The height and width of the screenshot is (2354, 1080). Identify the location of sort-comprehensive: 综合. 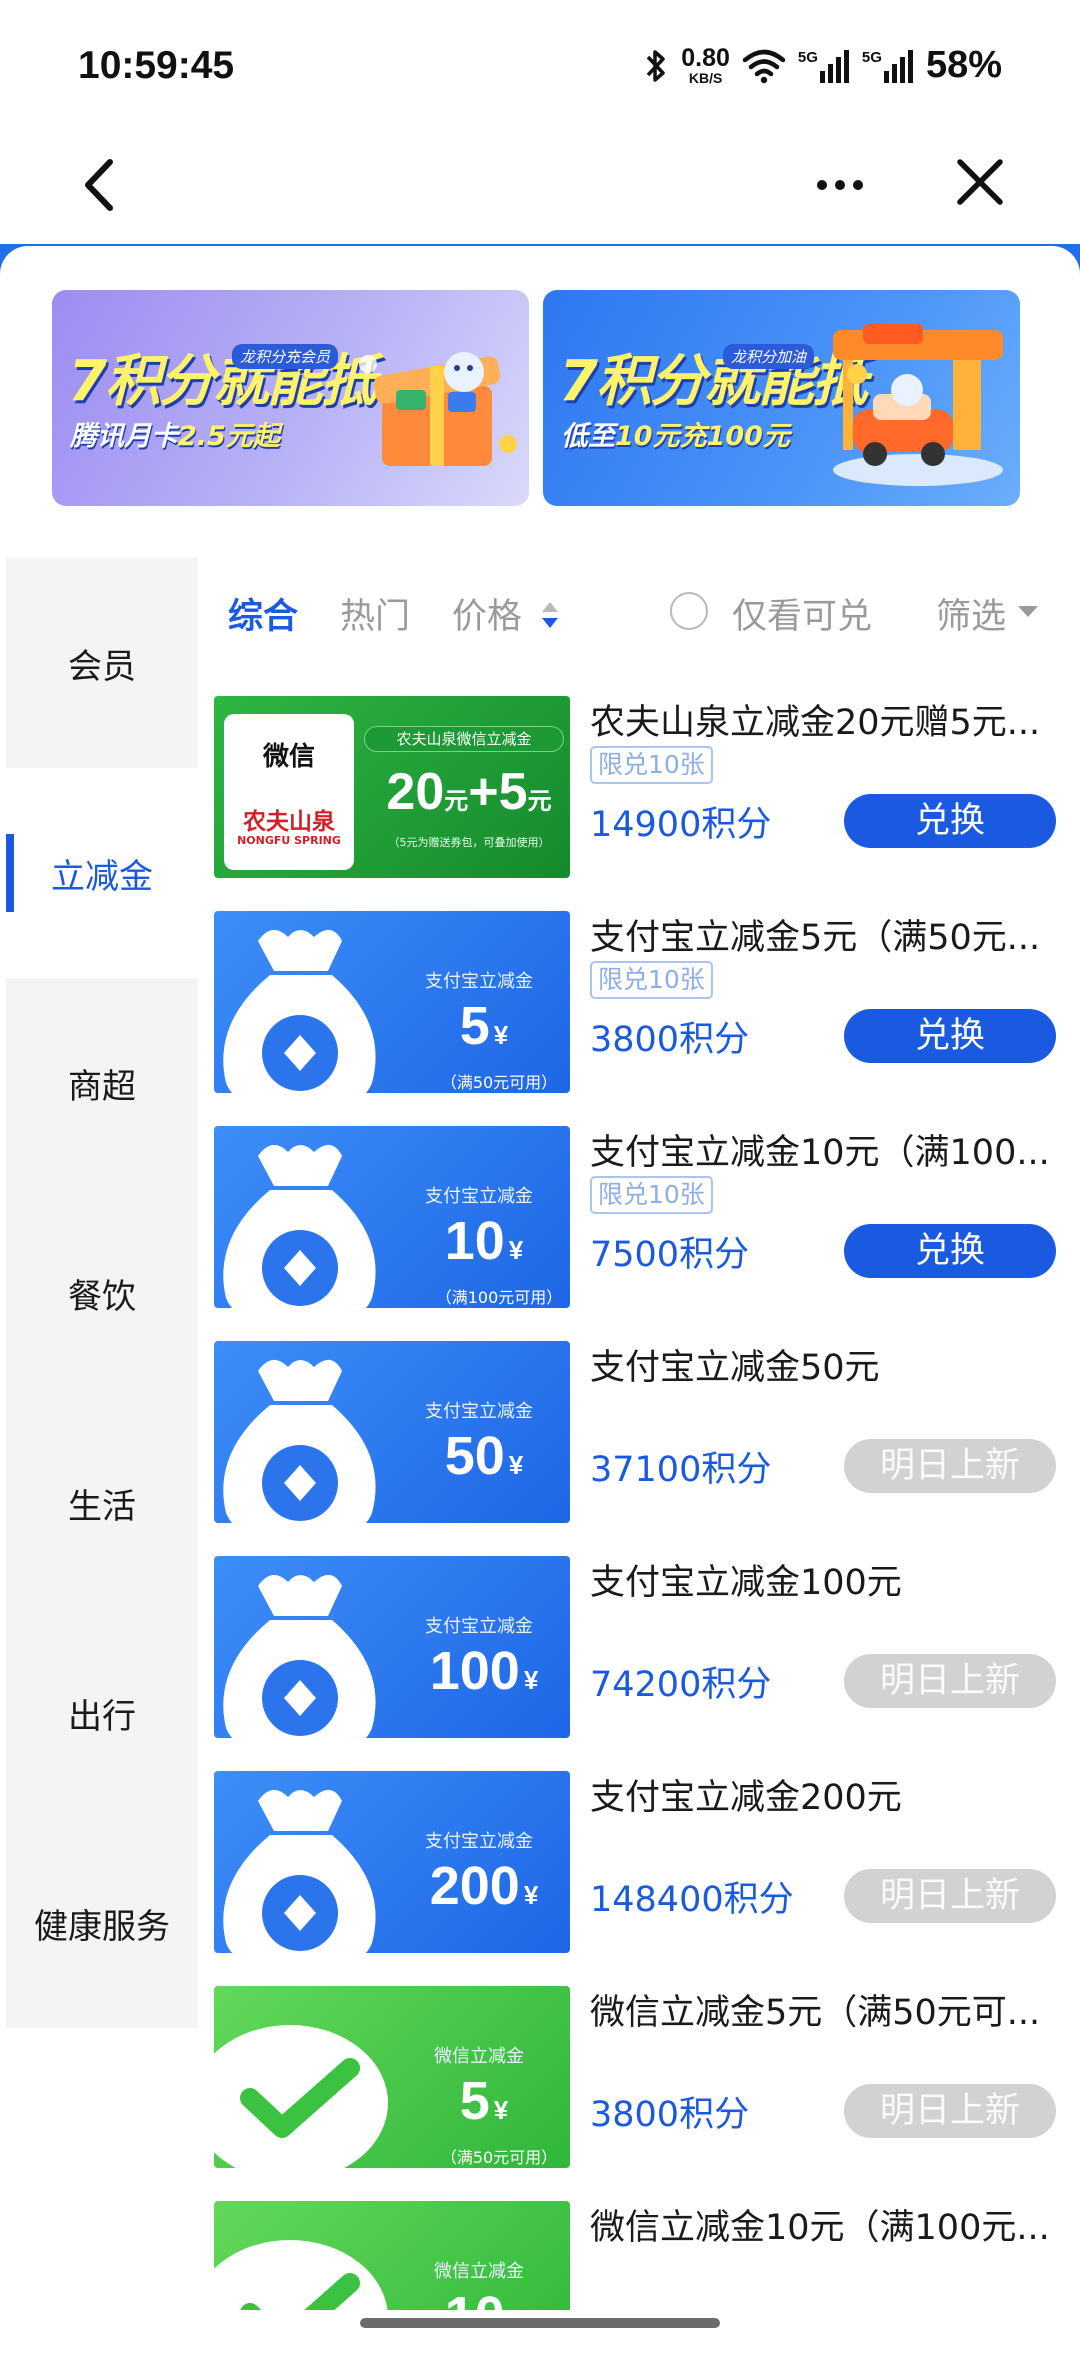
(263, 613).